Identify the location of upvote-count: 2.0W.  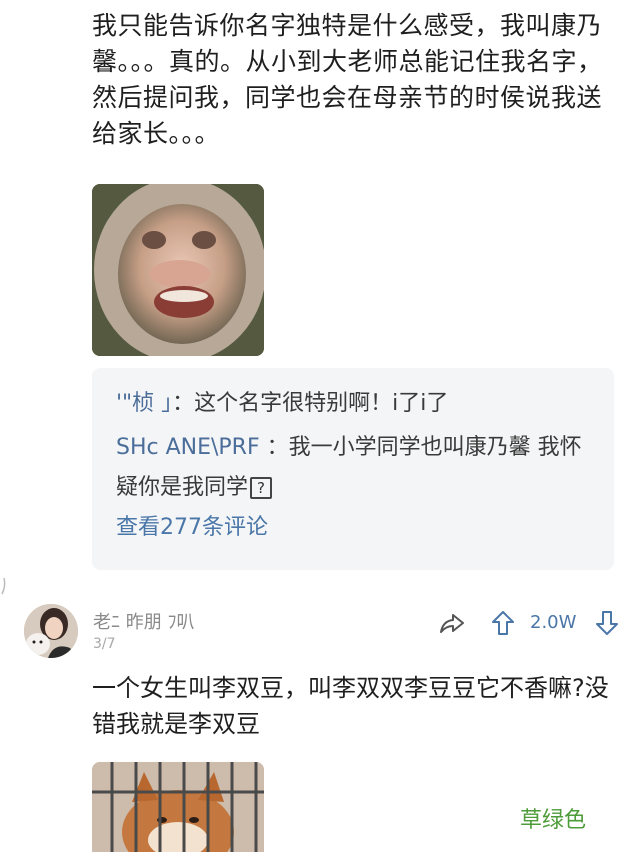
(553, 622).